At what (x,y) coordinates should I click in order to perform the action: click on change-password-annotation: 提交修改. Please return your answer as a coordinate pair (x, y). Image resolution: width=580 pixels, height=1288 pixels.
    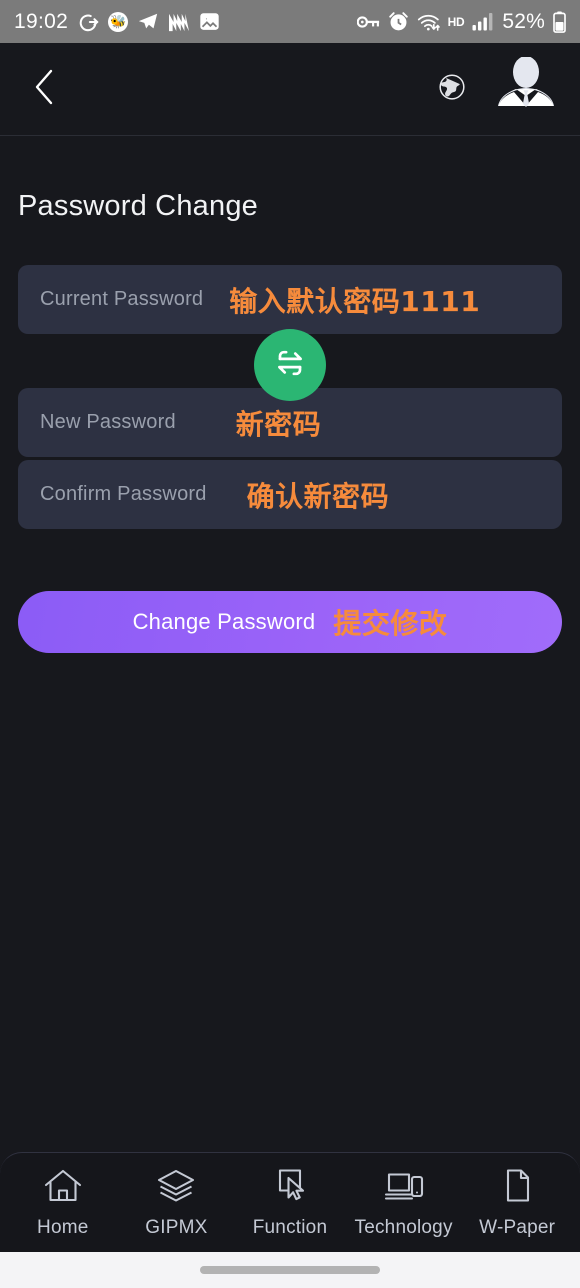
    Looking at the image, I should click on (390, 623).